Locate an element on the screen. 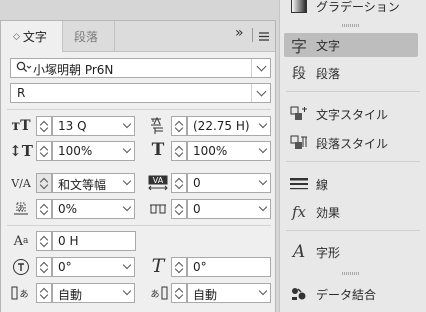  dock-label-character: 文字 is located at coordinates (328, 46).